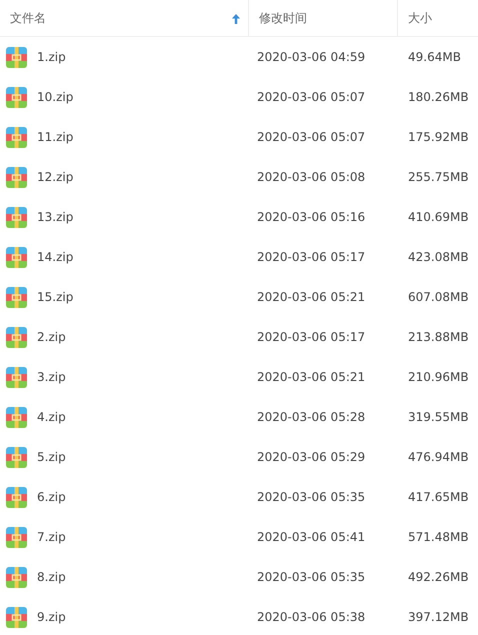  What do you see at coordinates (311, 217) in the screenshot?
I see `modified-time: 2020-03-06 05:16` at bounding box center [311, 217].